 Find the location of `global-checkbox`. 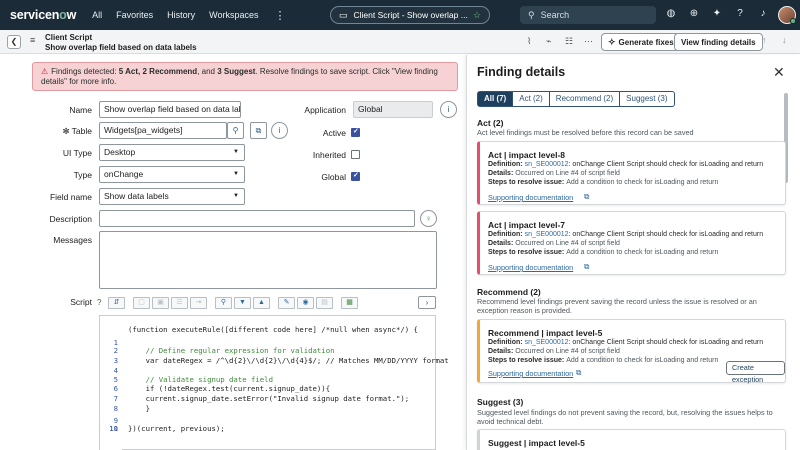

global-checkbox is located at coordinates (355, 176).